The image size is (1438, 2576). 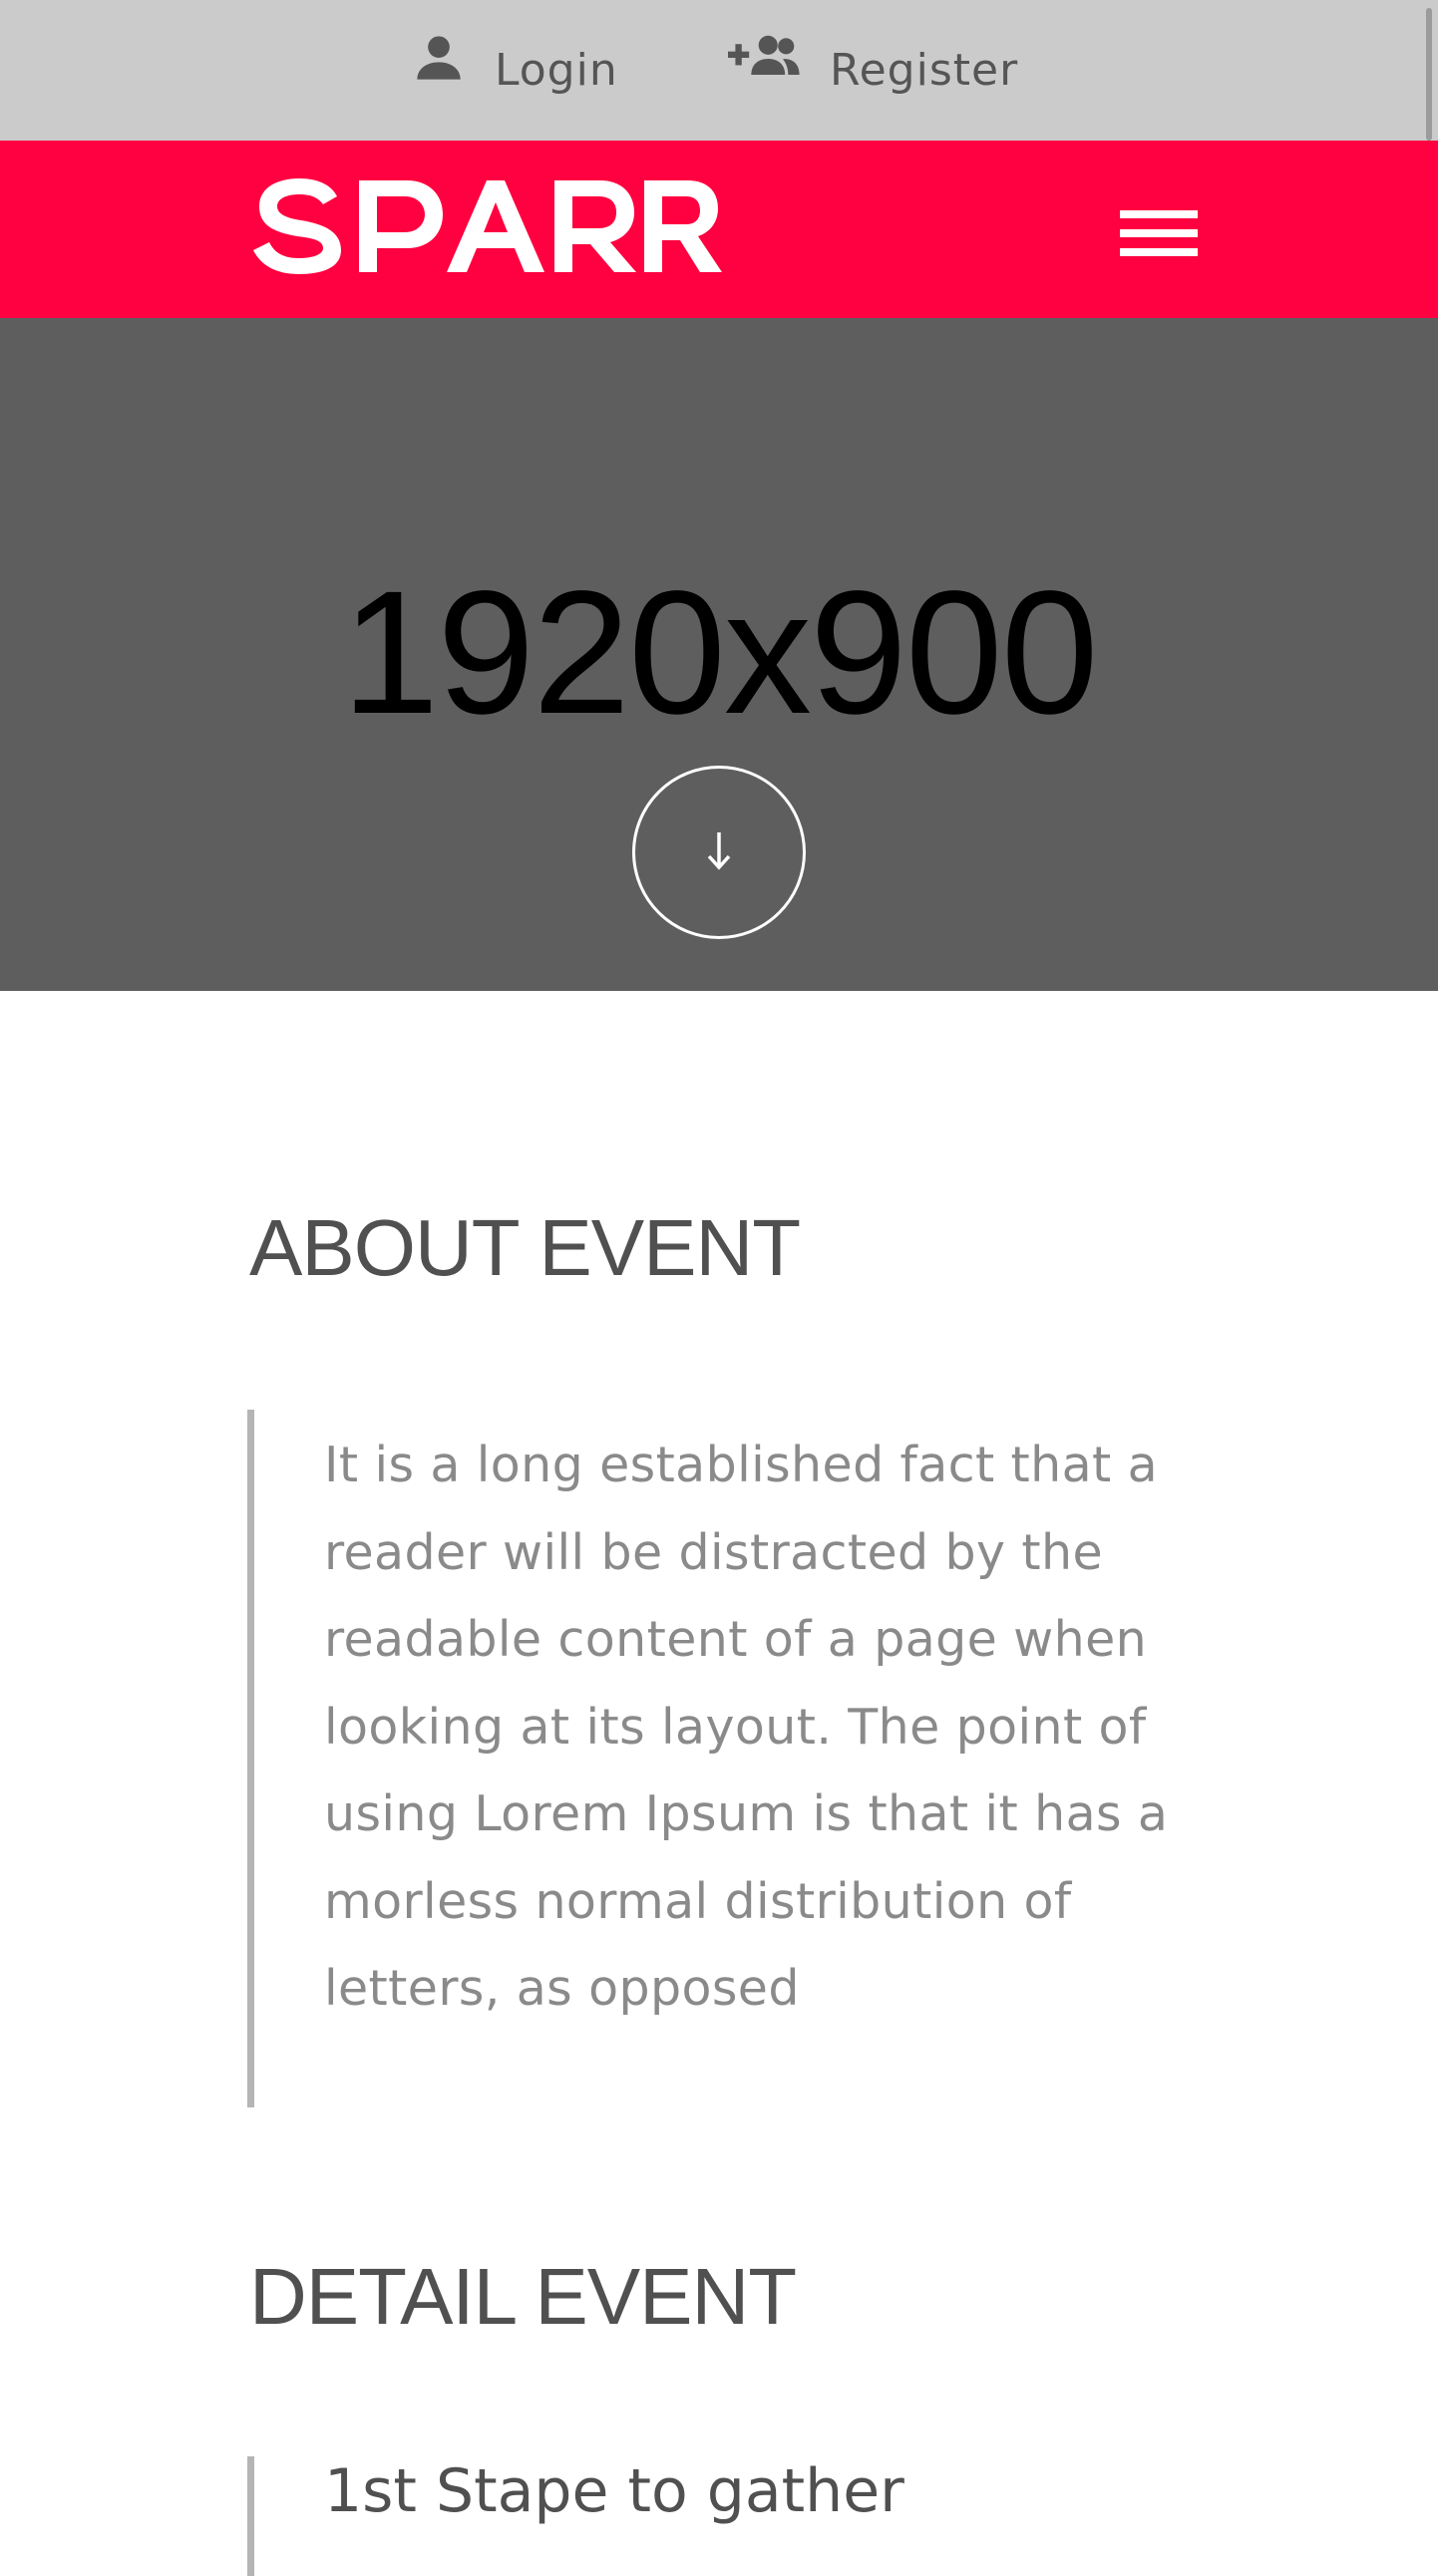 I want to click on register-link: Register, so click(x=873, y=70).